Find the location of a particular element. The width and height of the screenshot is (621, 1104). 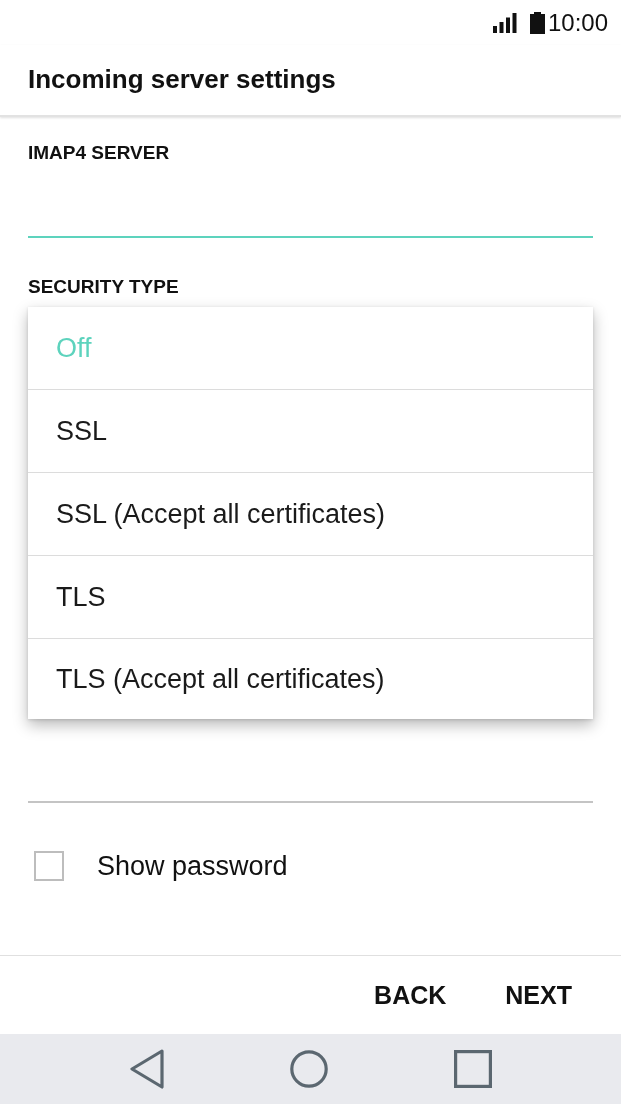

menu-item: SSL (Accept all certificates) is located at coordinates (310, 514).